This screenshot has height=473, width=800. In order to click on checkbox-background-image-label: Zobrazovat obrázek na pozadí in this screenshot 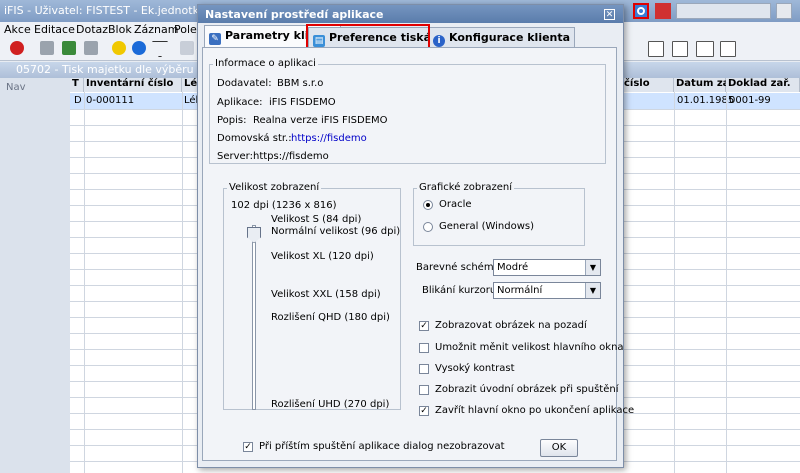, I will do `click(511, 325)`.